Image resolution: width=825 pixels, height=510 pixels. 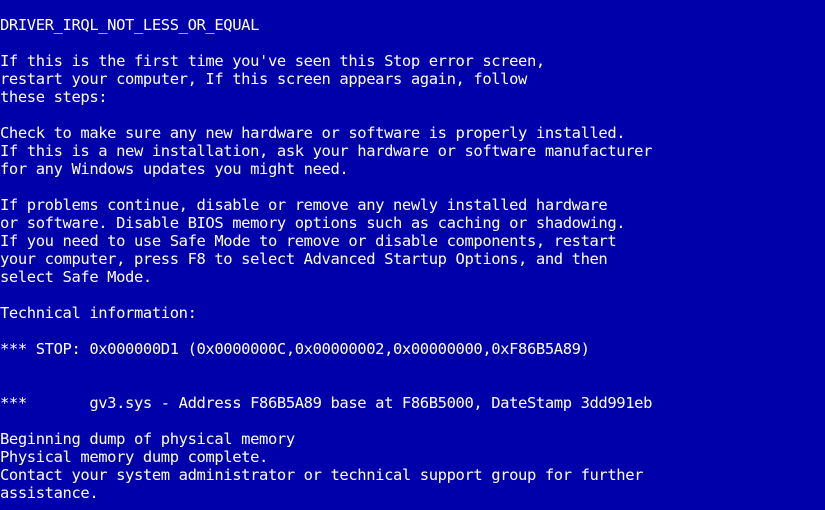 I want to click on check-line-3: for any Windows updates you might need., so click(x=174, y=169).